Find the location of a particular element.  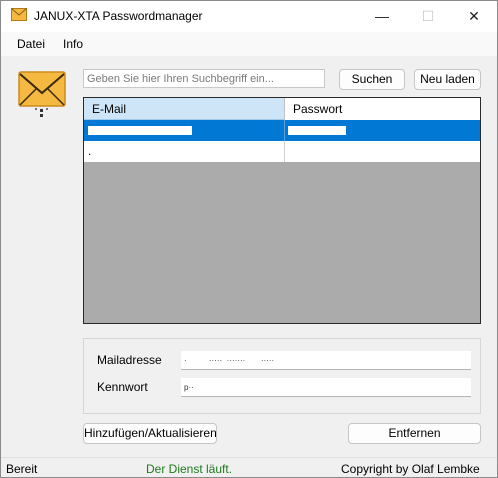

search-button: Suchen is located at coordinates (372, 79).